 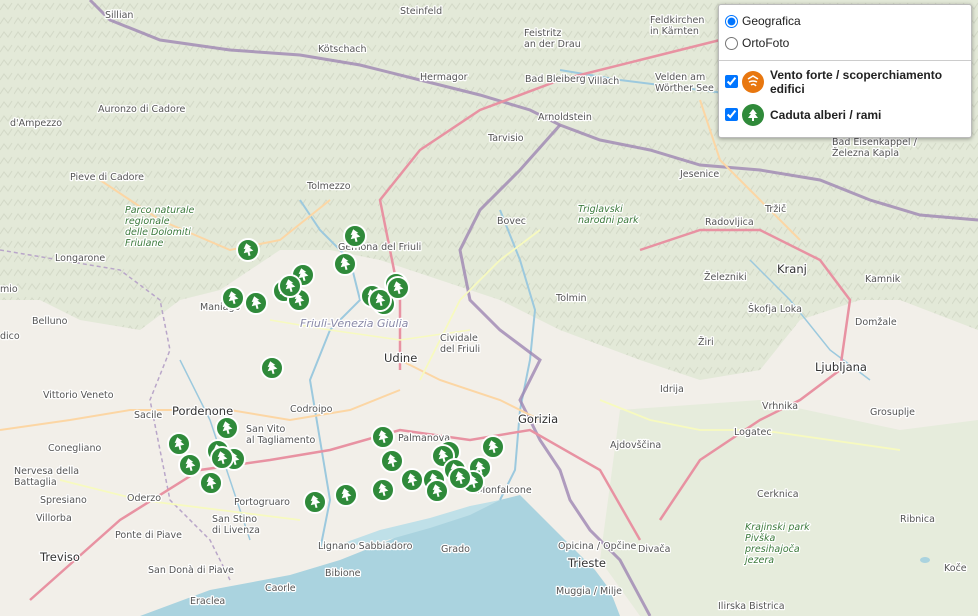 I want to click on overlay-checkbox-vento-forte, so click(x=731, y=81).